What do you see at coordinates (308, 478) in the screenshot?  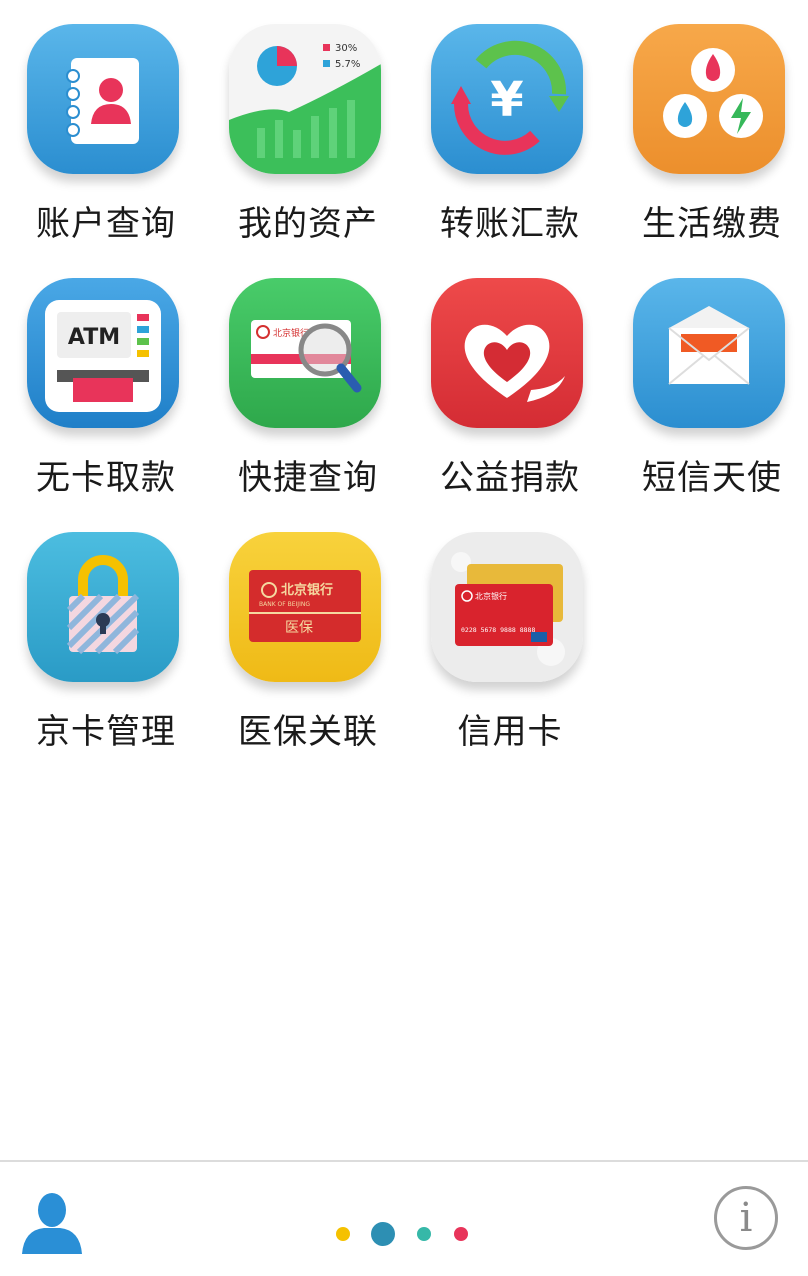 I see `tile-label: 快捷查询` at bounding box center [308, 478].